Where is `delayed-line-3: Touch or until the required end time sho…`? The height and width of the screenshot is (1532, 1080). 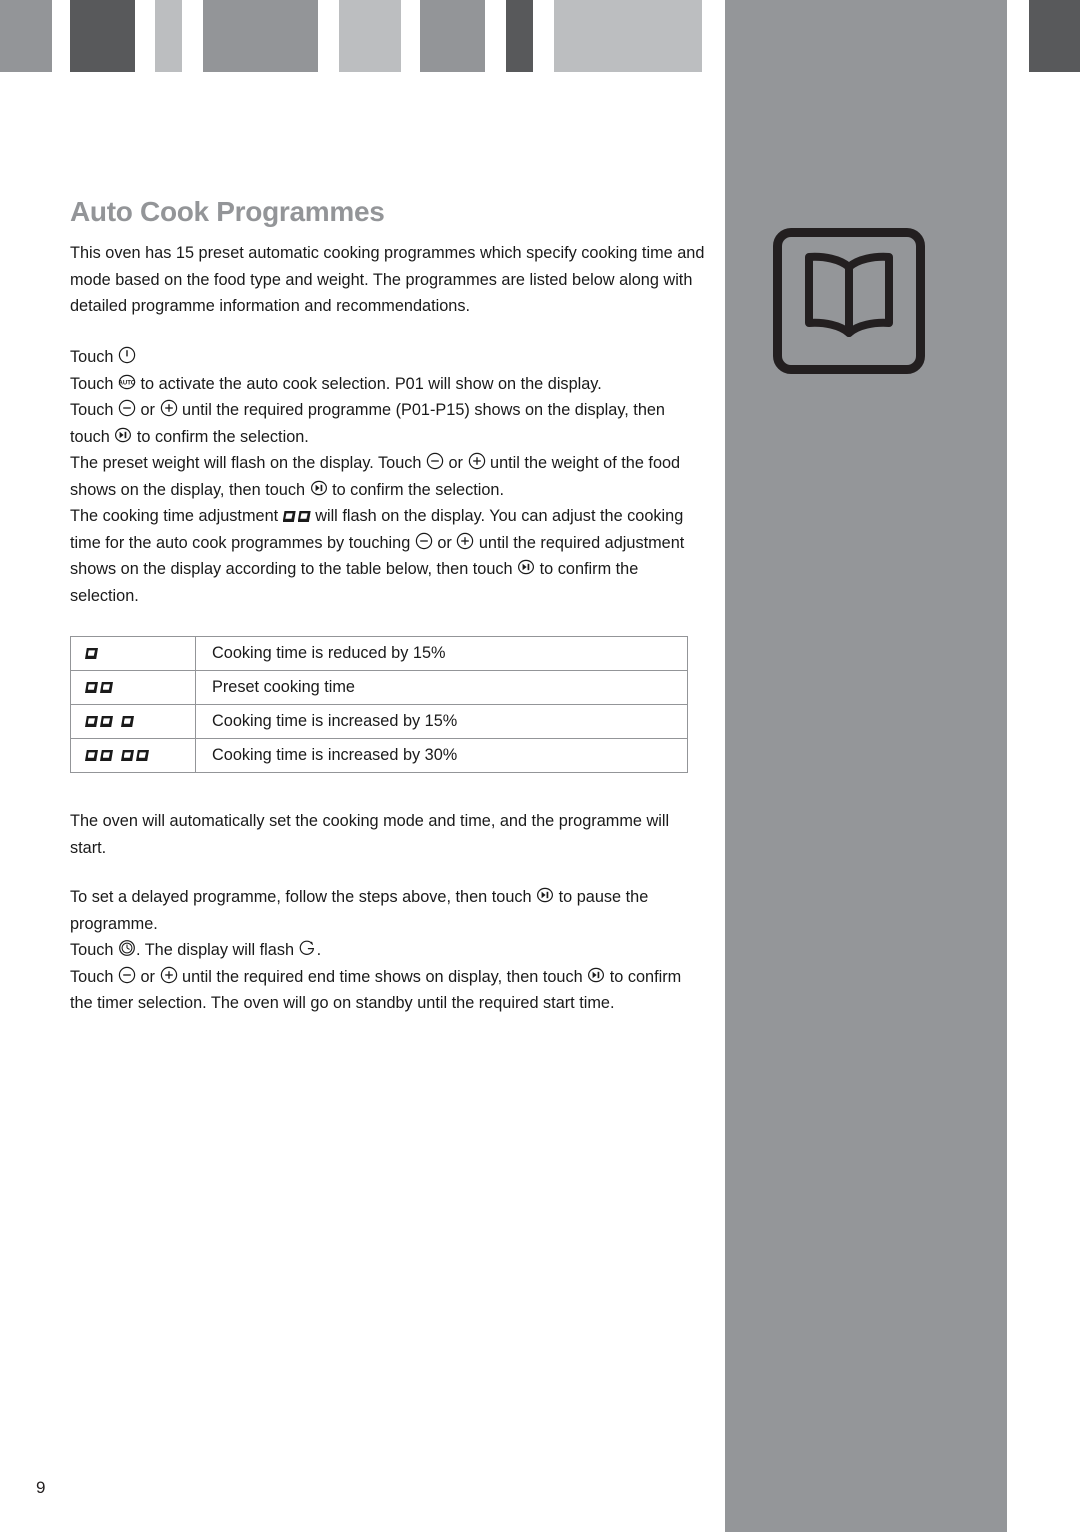 delayed-line-3: Touch or until the required end time sho… is located at coordinates (388, 990).